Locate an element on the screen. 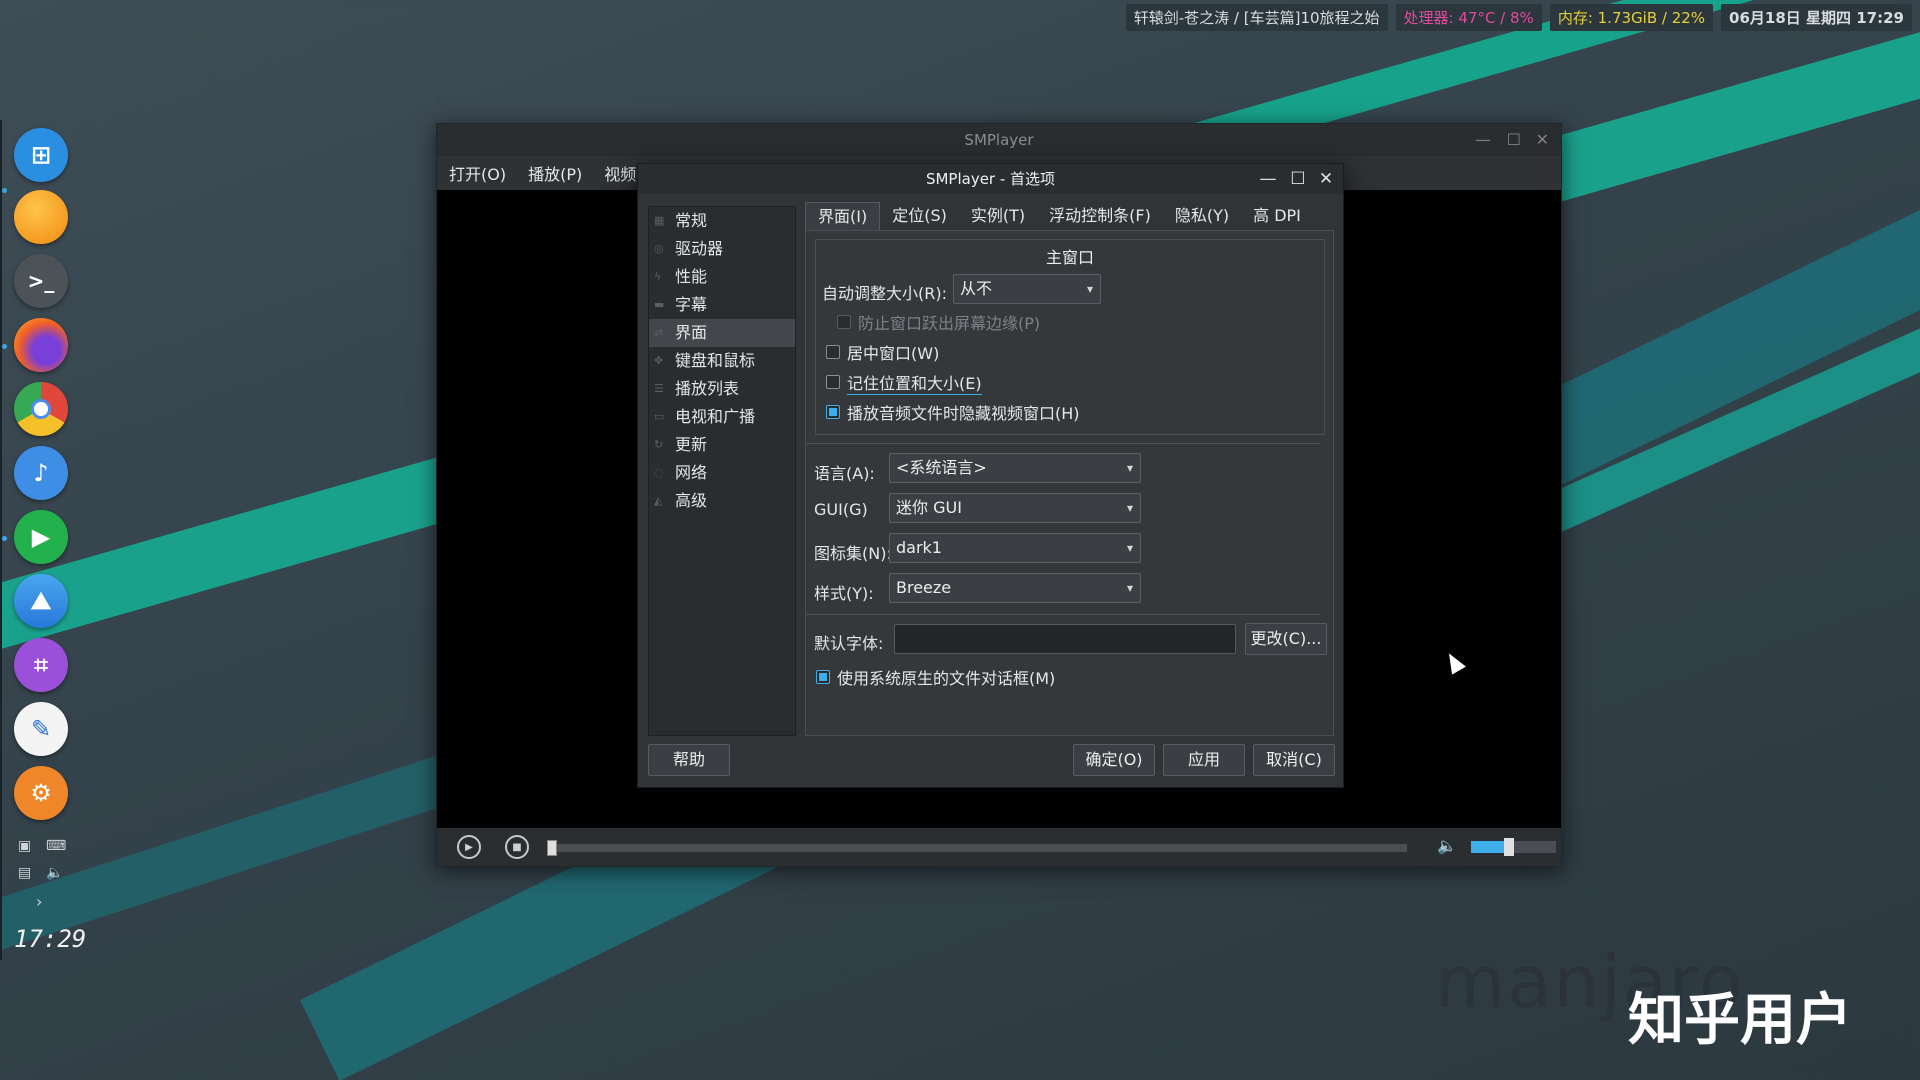 The width and height of the screenshot is (1920, 1080). cpu-monitor: 处理器: 47°C / 8% is located at coordinates (1468, 17).